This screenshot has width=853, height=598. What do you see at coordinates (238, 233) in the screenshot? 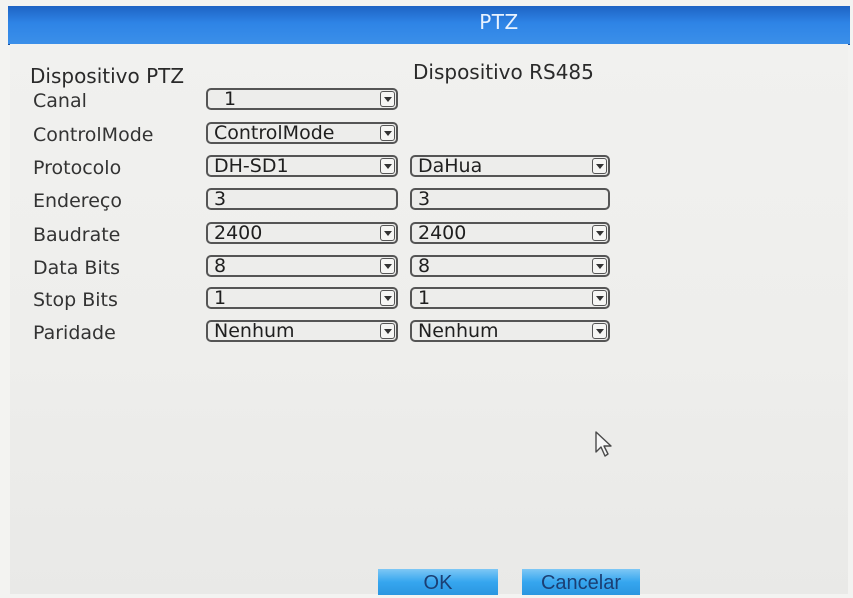
I see `ptz-baudrate-value: 2400` at bounding box center [238, 233].